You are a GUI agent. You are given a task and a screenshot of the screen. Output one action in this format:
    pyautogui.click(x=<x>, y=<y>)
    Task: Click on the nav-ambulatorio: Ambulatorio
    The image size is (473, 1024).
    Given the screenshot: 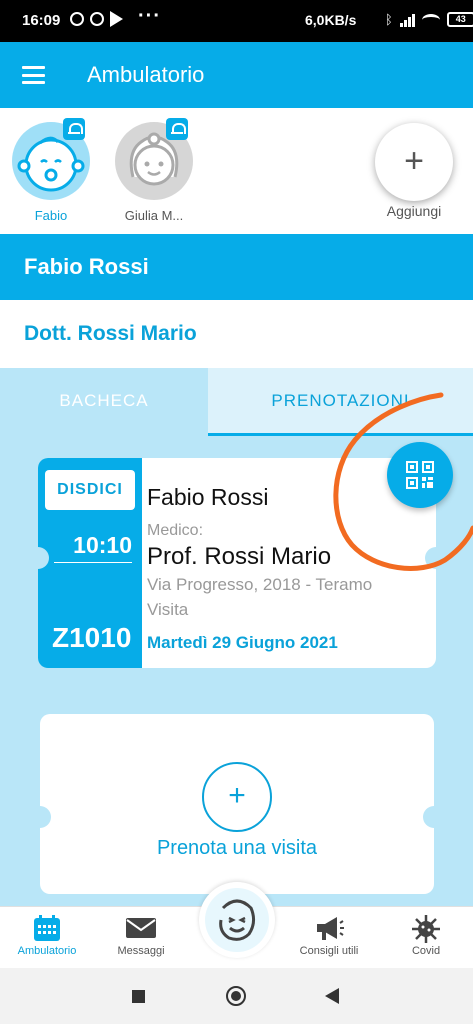 What is the action you would take?
    pyautogui.click(x=47, y=932)
    